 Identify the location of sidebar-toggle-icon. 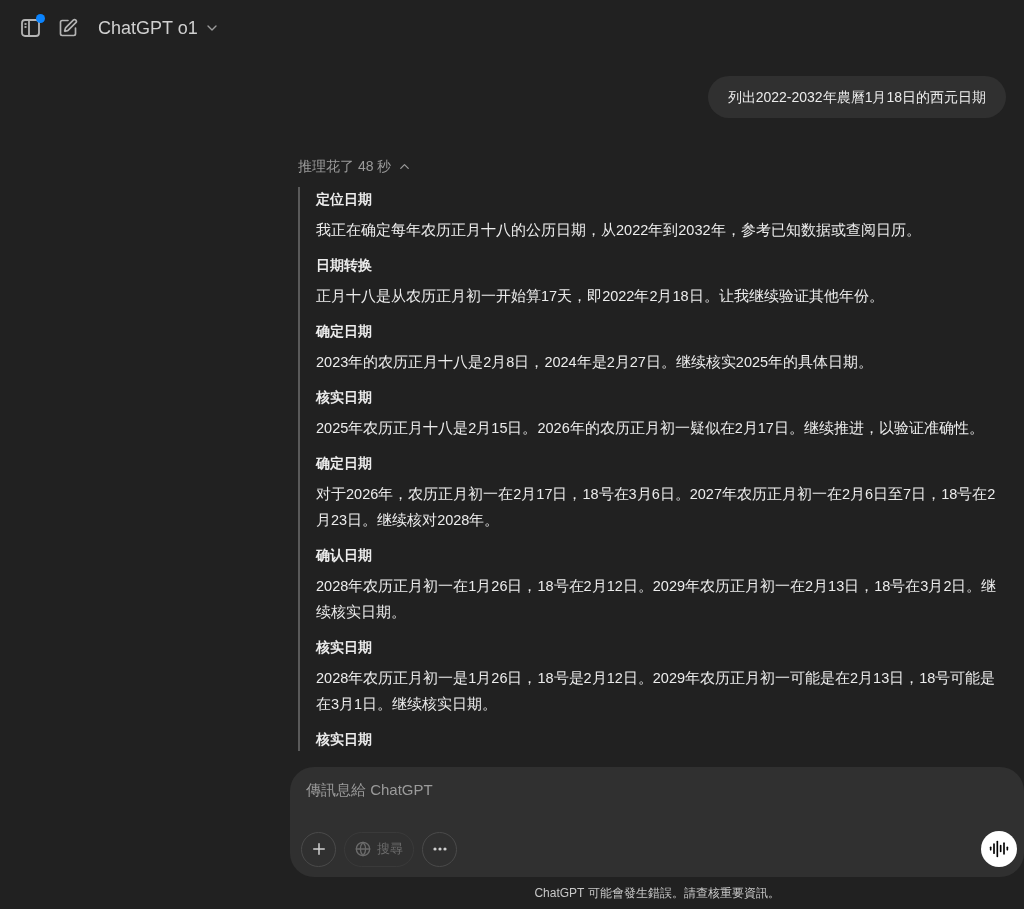
(31, 28).